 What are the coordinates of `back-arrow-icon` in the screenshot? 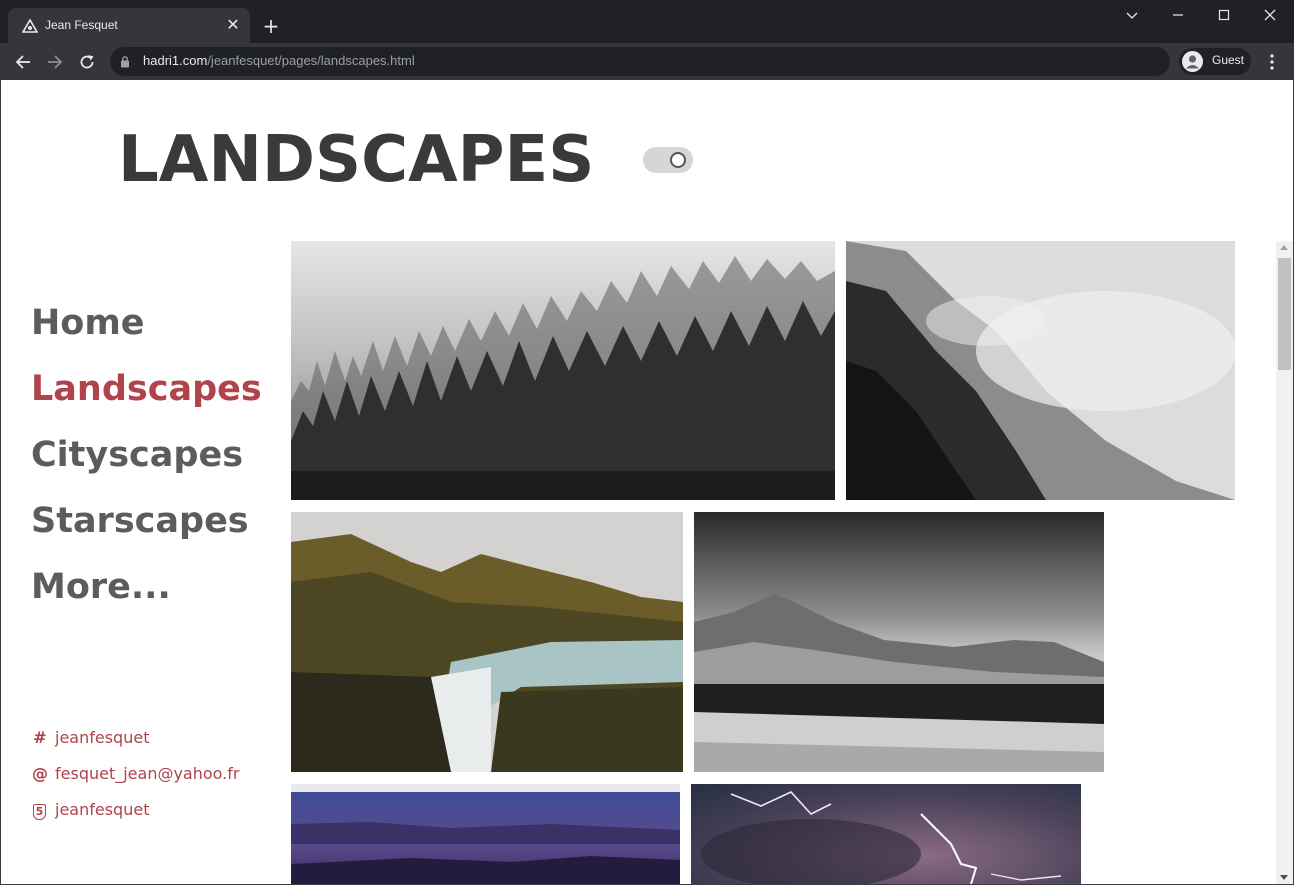 It's located at (23, 62).